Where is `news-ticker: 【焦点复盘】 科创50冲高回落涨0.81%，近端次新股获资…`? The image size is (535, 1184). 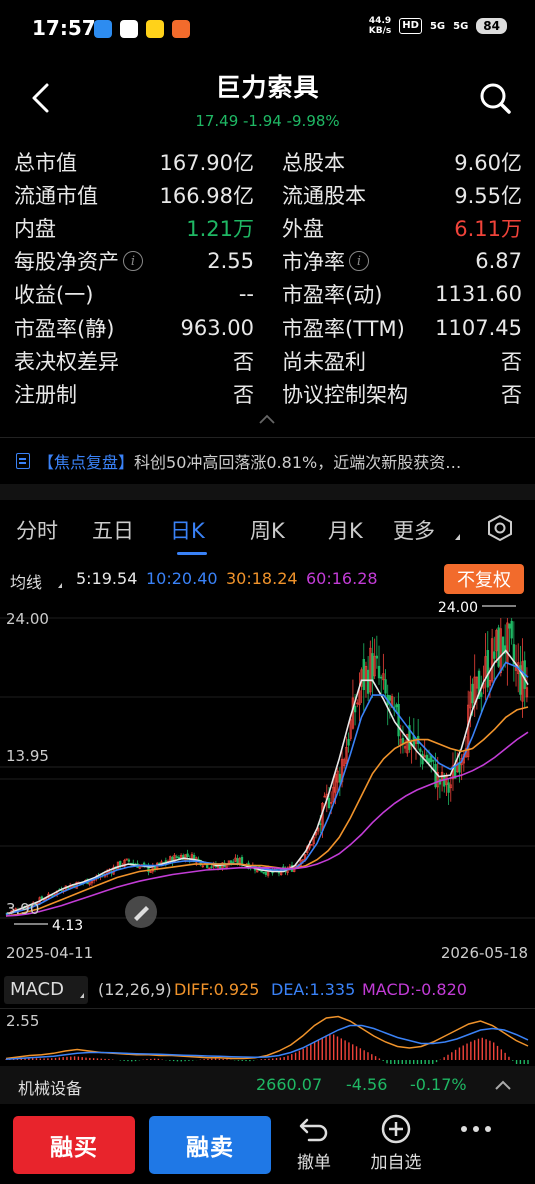 news-ticker: 【焦点复盘】 科创50冲高回落涨0.81%，近端次新股获资… is located at coordinates (268, 461).